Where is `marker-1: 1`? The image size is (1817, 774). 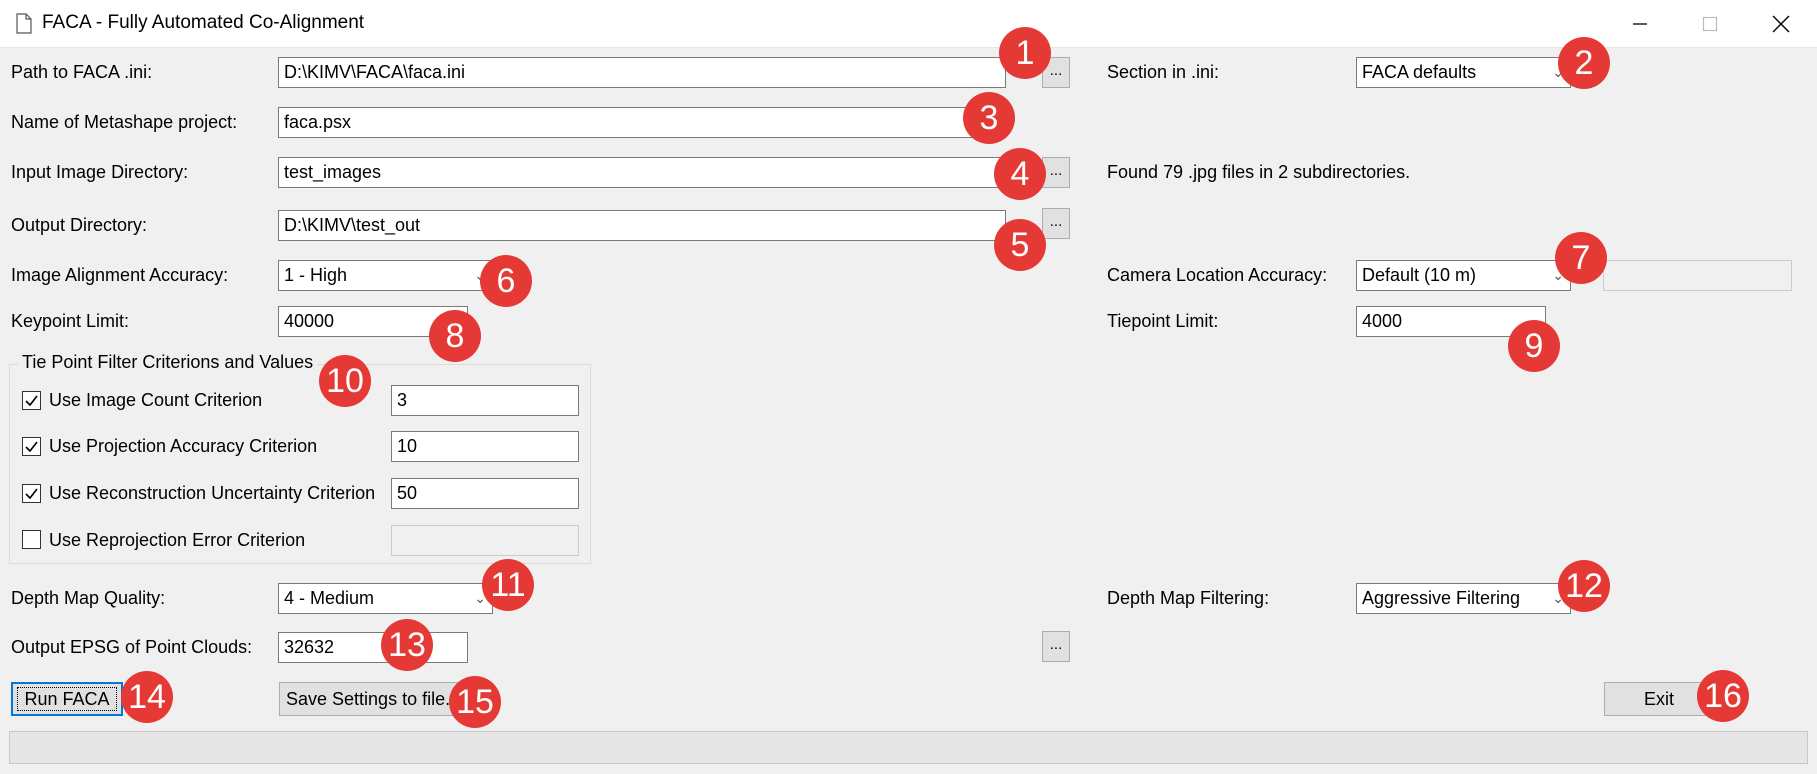 marker-1: 1 is located at coordinates (1025, 53).